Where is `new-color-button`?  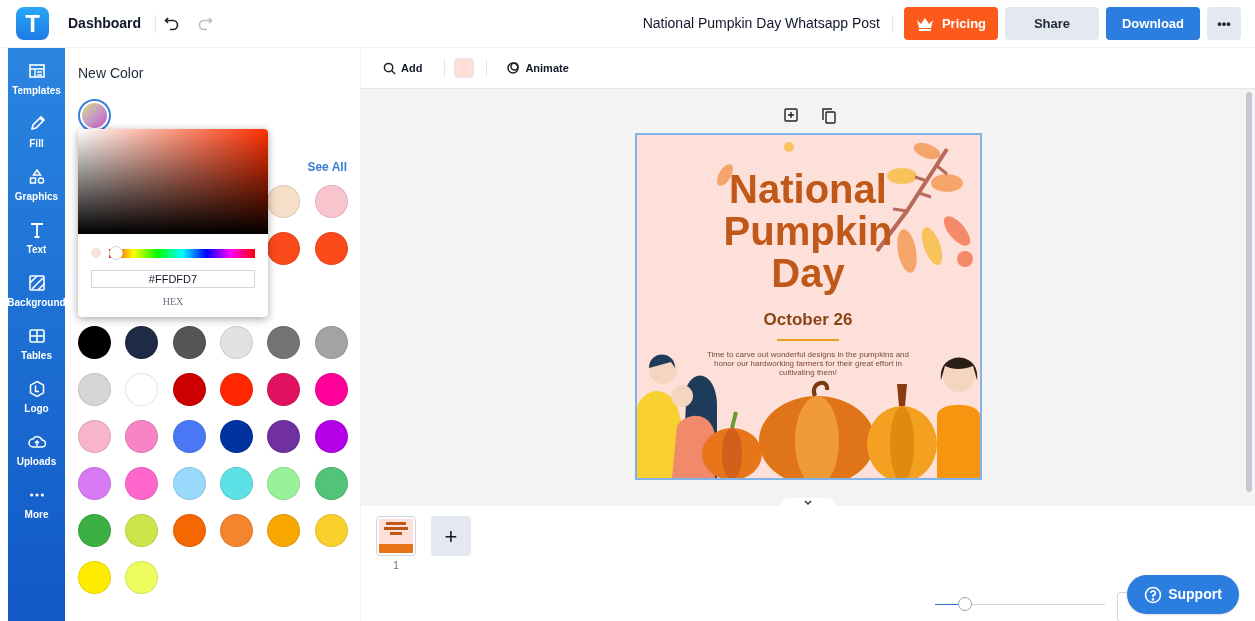 new-color-button is located at coordinates (94, 115).